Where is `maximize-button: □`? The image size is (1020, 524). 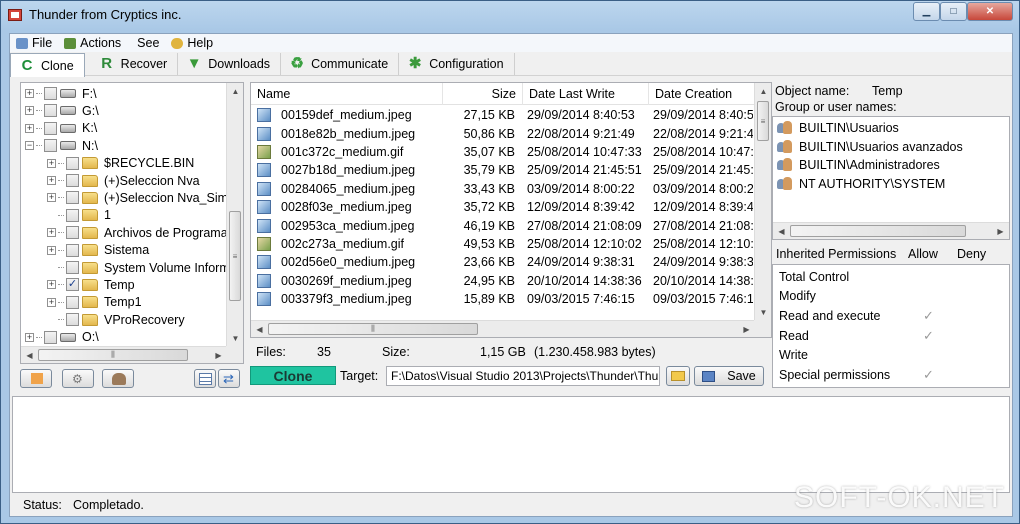 maximize-button: □ is located at coordinates (953, 11).